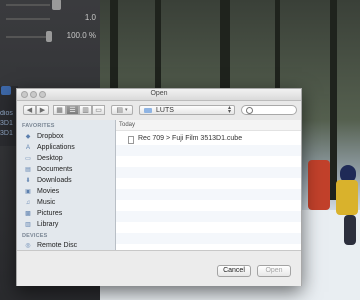  I want to click on param-row: 100.0 %, so click(50, 37).